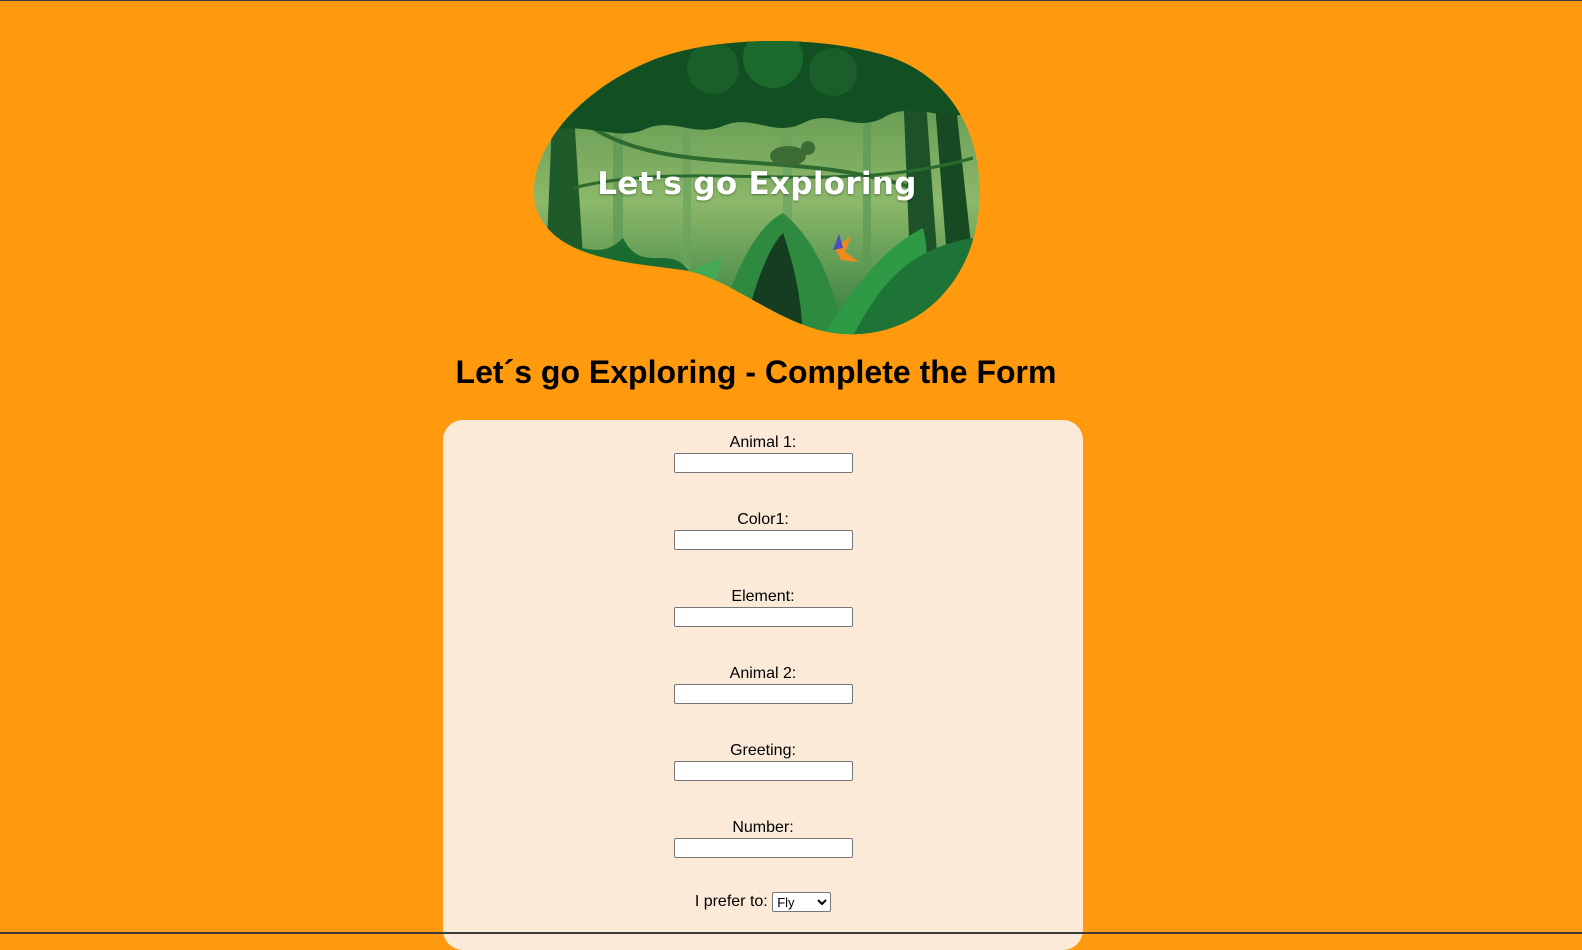 The image size is (1582, 950). What do you see at coordinates (763, 827) in the screenshot?
I see `number-label: Number:` at bounding box center [763, 827].